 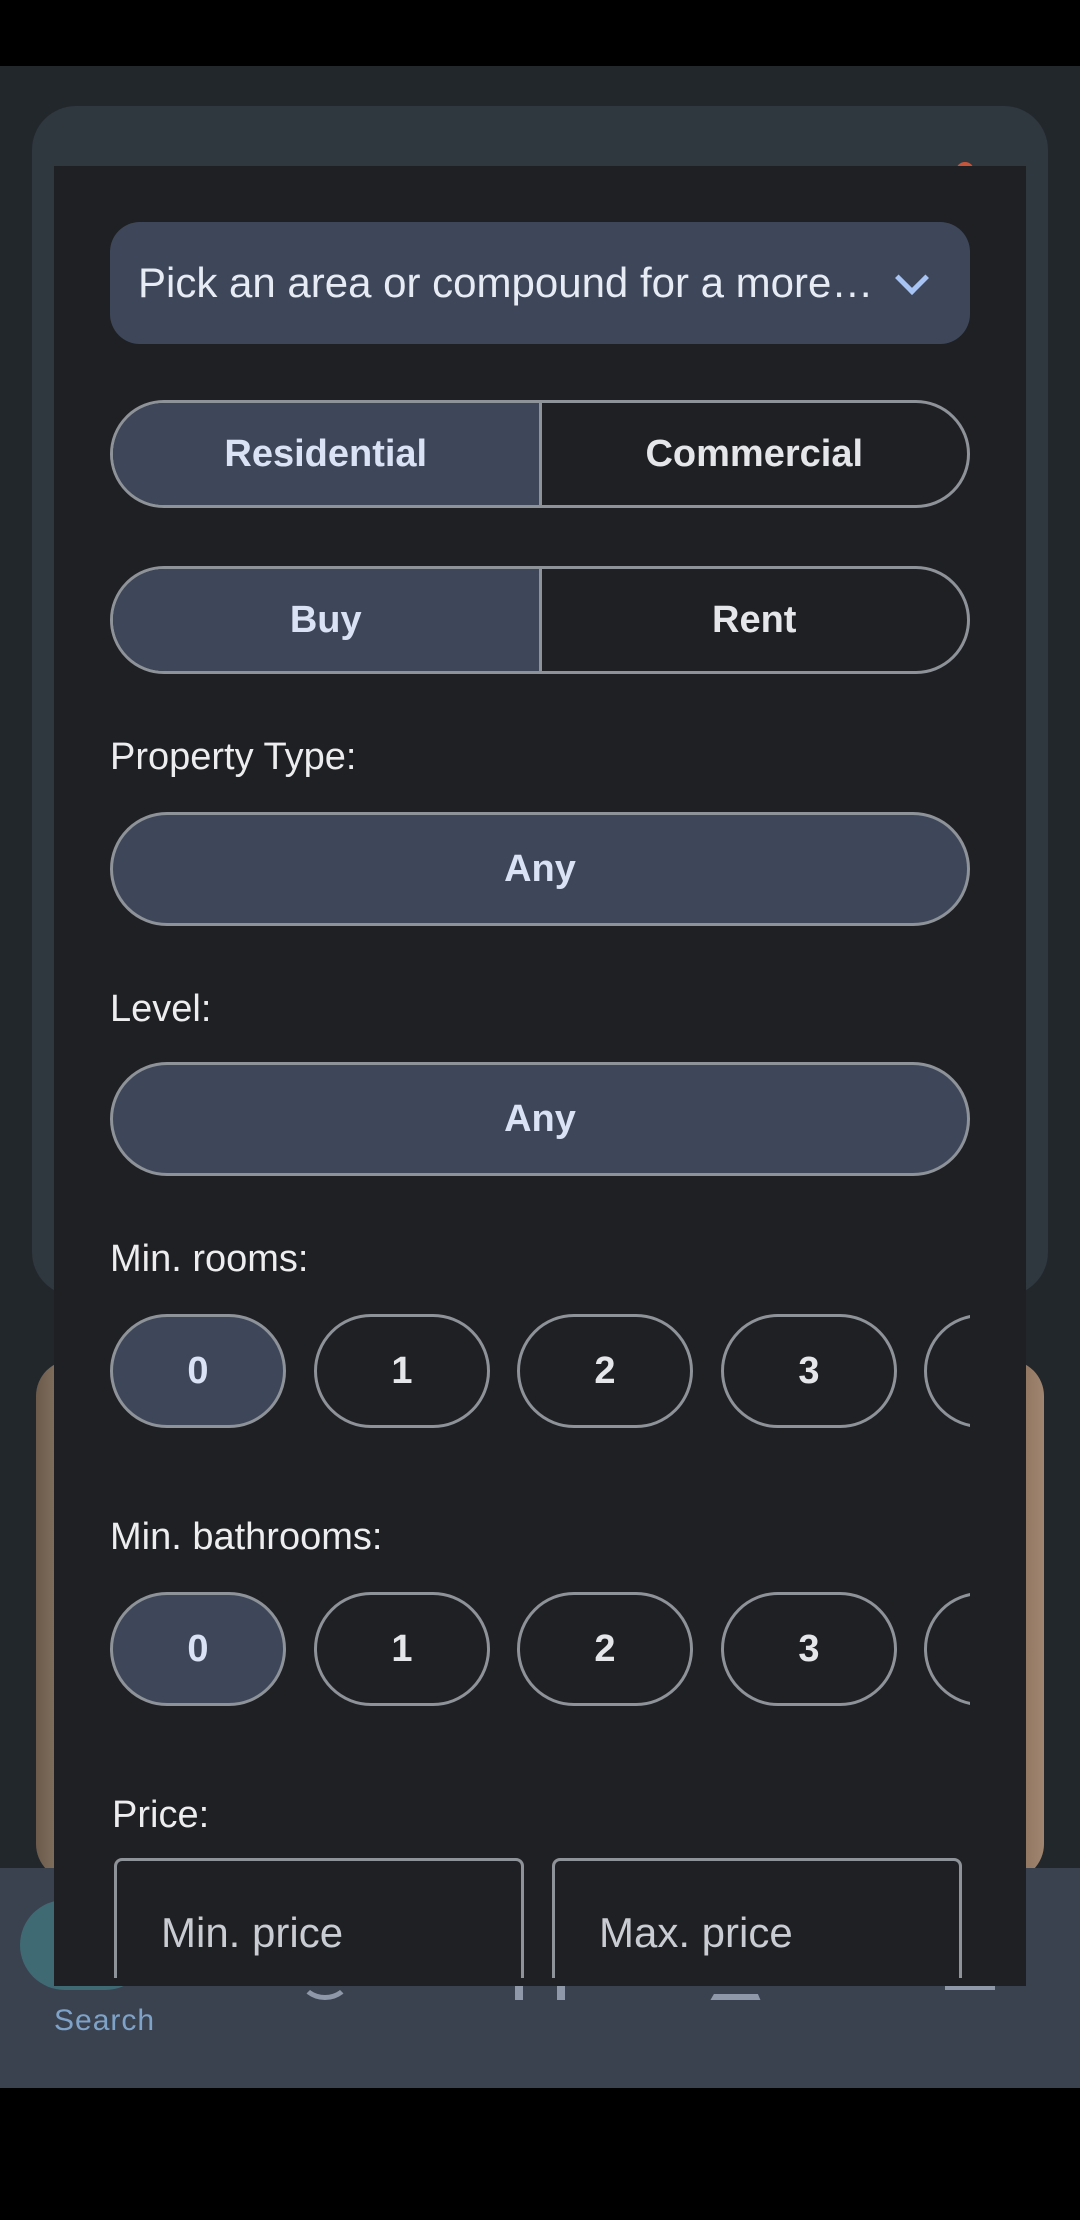 What do you see at coordinates (233, 757) in the screenshot?
I see `property-type-label: Property Type:` at bounding box center [233, 757].